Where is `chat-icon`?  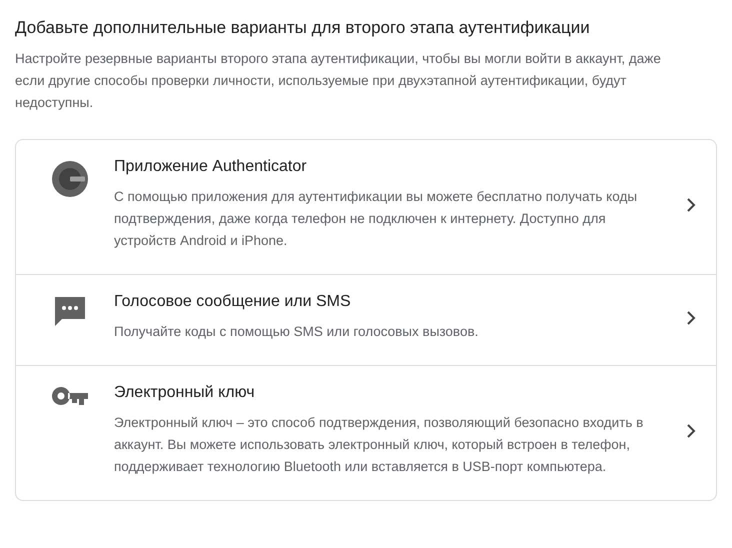
chat-icon is located at coordinates (70, 311).